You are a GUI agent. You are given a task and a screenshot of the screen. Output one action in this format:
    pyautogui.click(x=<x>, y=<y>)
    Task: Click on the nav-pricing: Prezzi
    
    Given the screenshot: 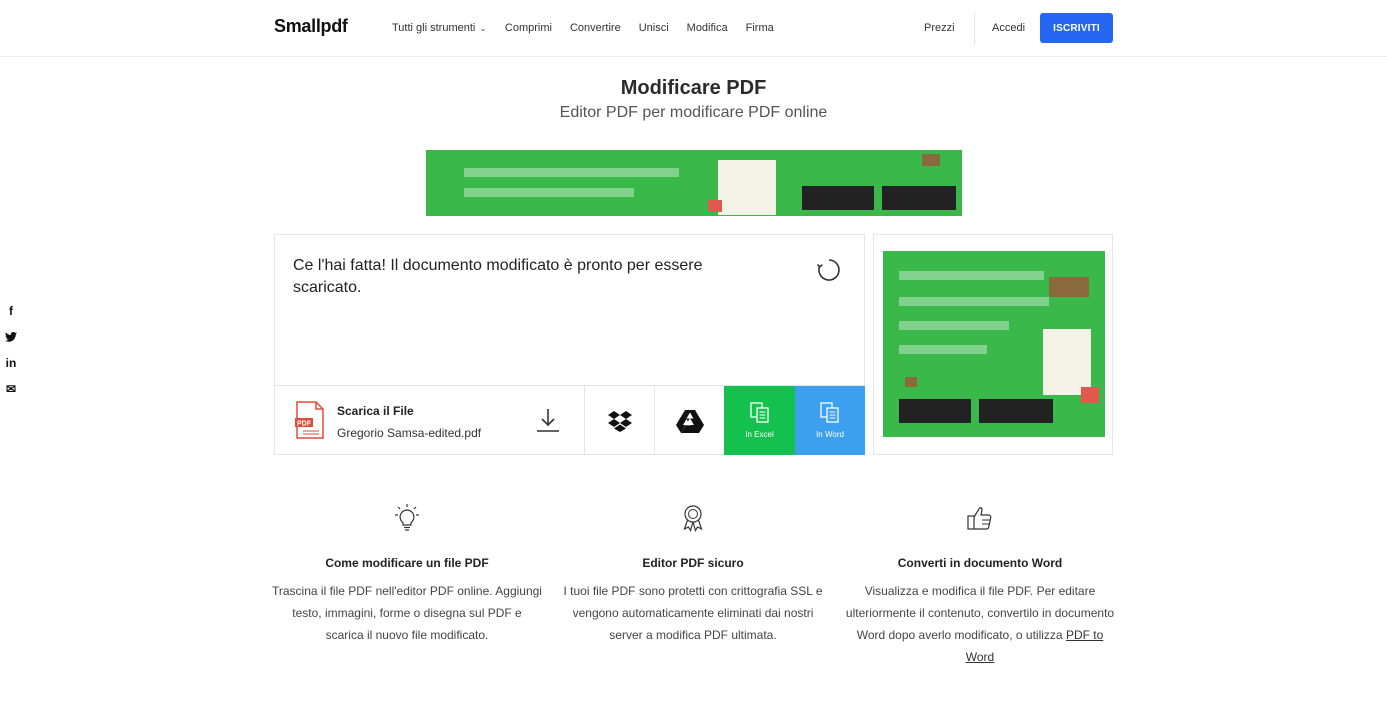 What is the action you would take?
    pyautogui.click(x=939, y=28)
    